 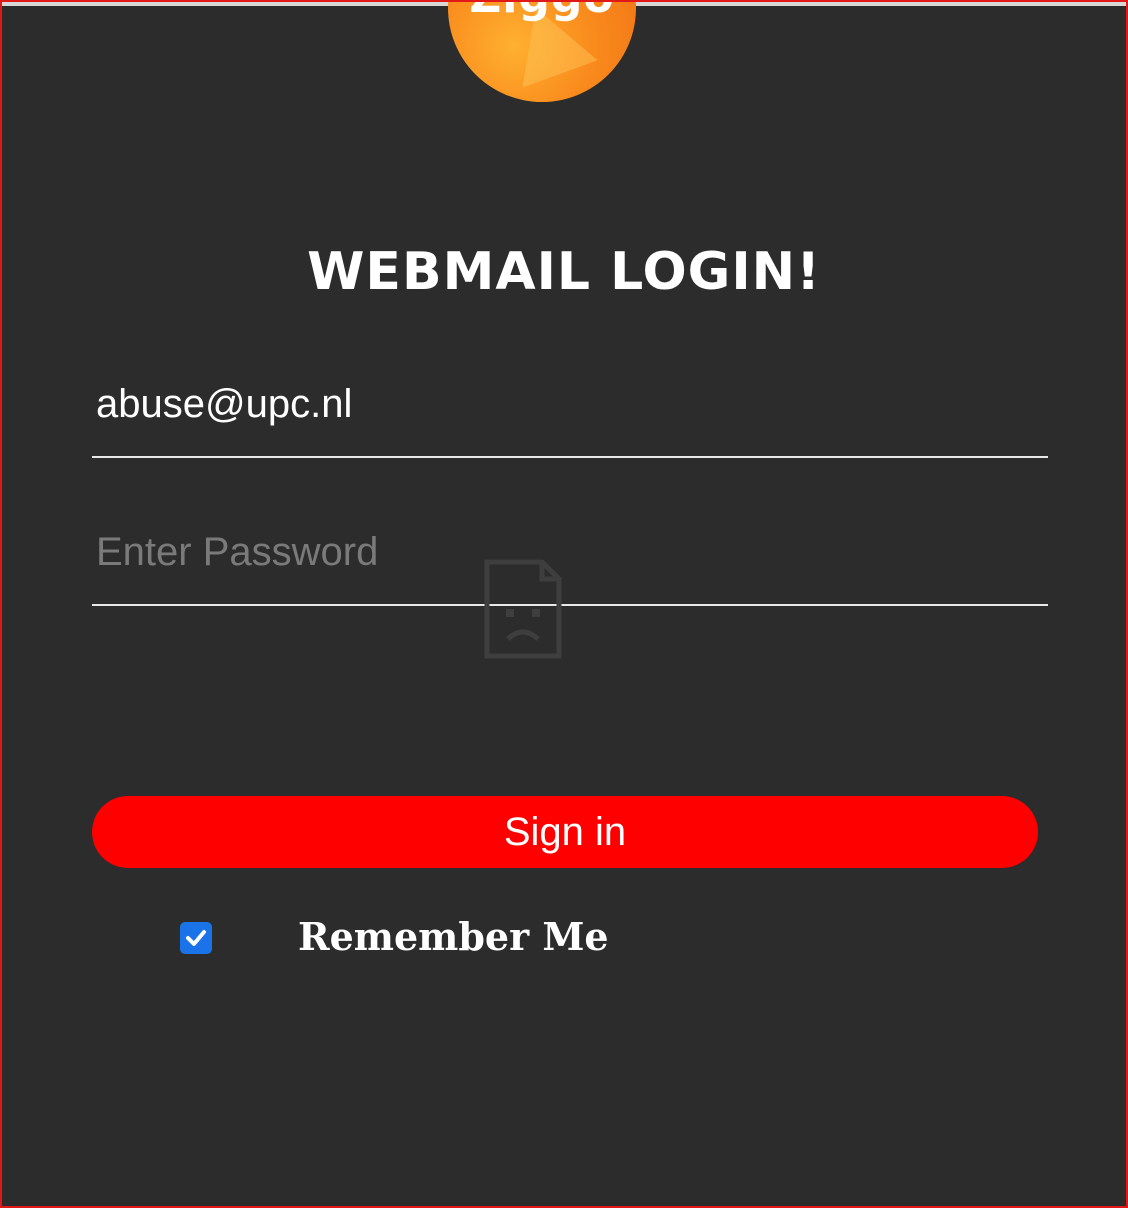 What do you see at coordinates (542, 12) in the screenshot?
I see `logo-text: Ziggo` at bounding box center [542, 12].